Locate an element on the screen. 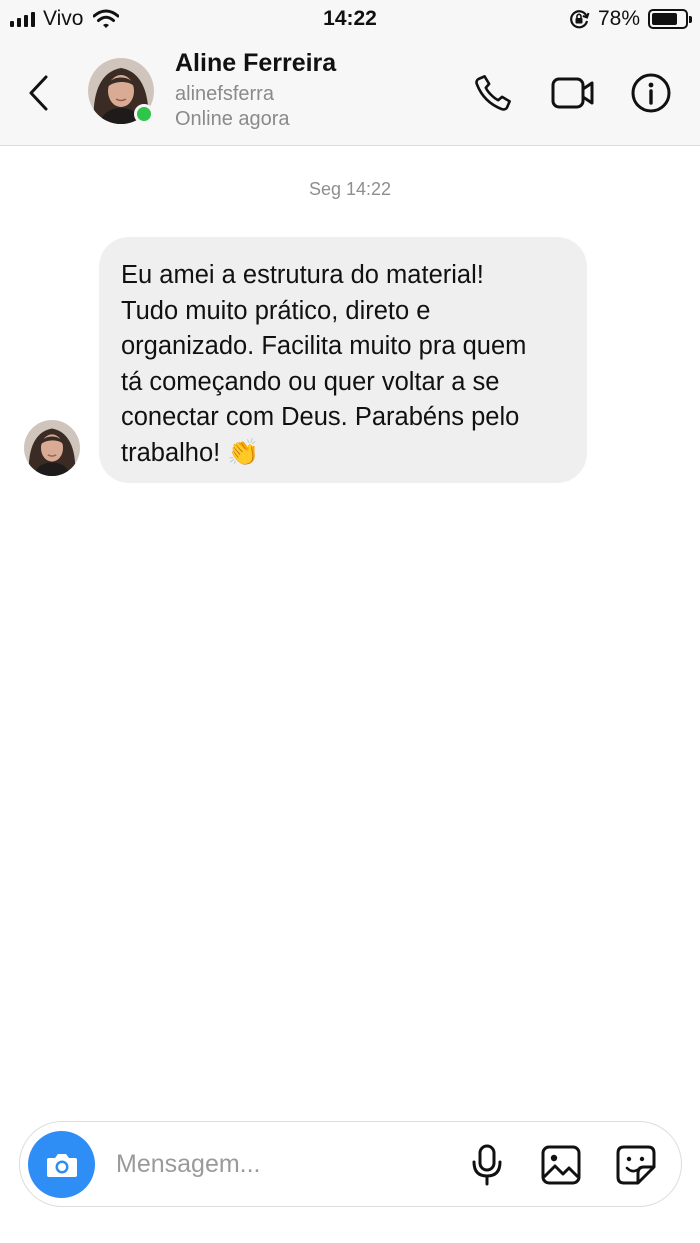 This screenshot has width=700, height=1243. sticker-icon is located at coordinates (636, 1165).